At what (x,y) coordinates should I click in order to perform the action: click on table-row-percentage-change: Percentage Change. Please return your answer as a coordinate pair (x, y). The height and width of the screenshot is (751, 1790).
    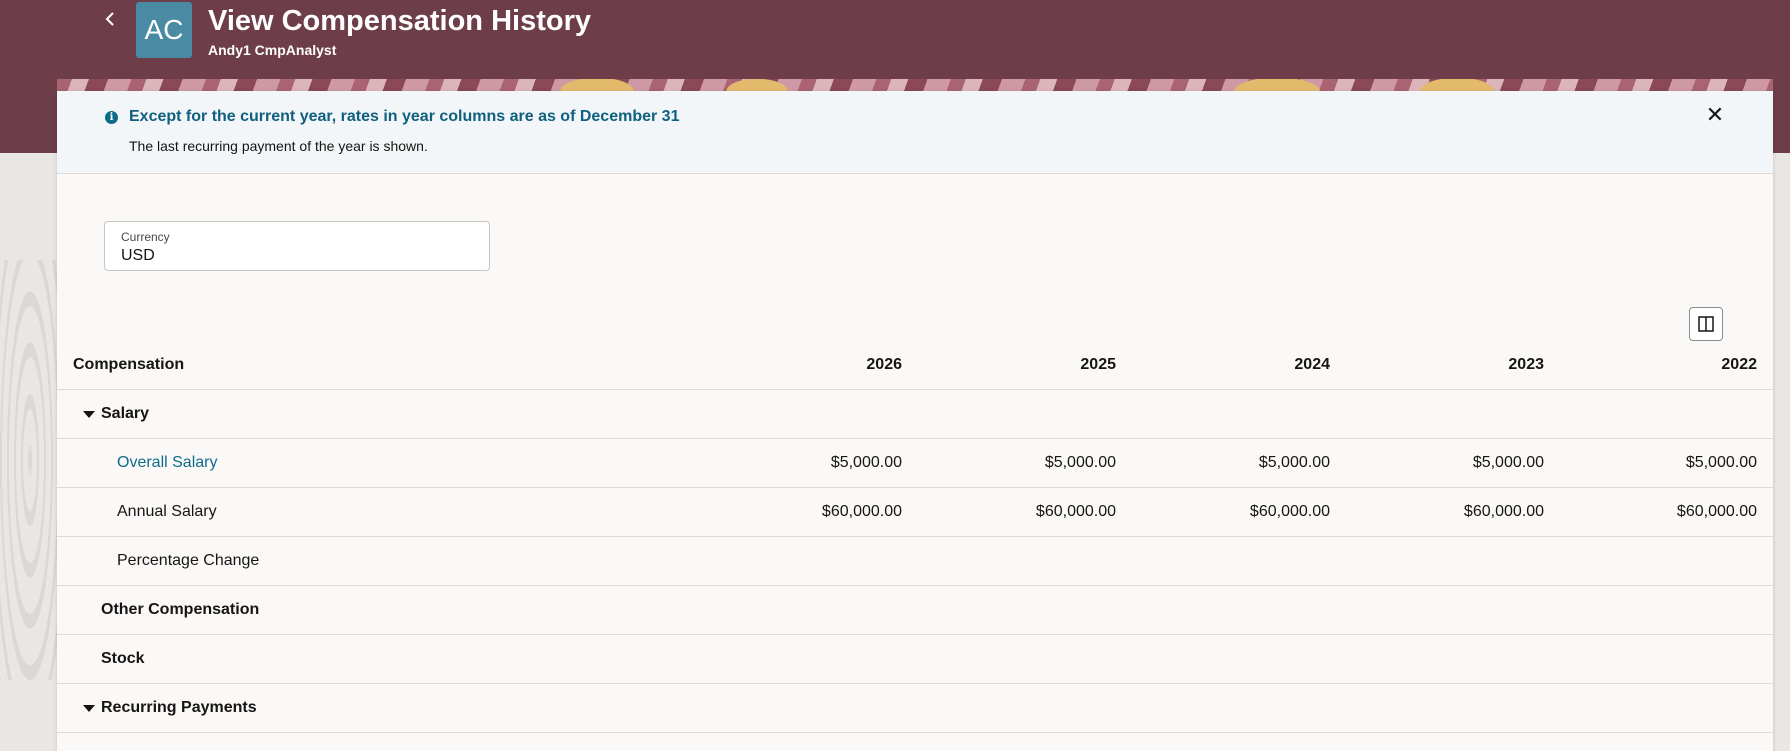
    Looking at the image, I should click on (915, 561).